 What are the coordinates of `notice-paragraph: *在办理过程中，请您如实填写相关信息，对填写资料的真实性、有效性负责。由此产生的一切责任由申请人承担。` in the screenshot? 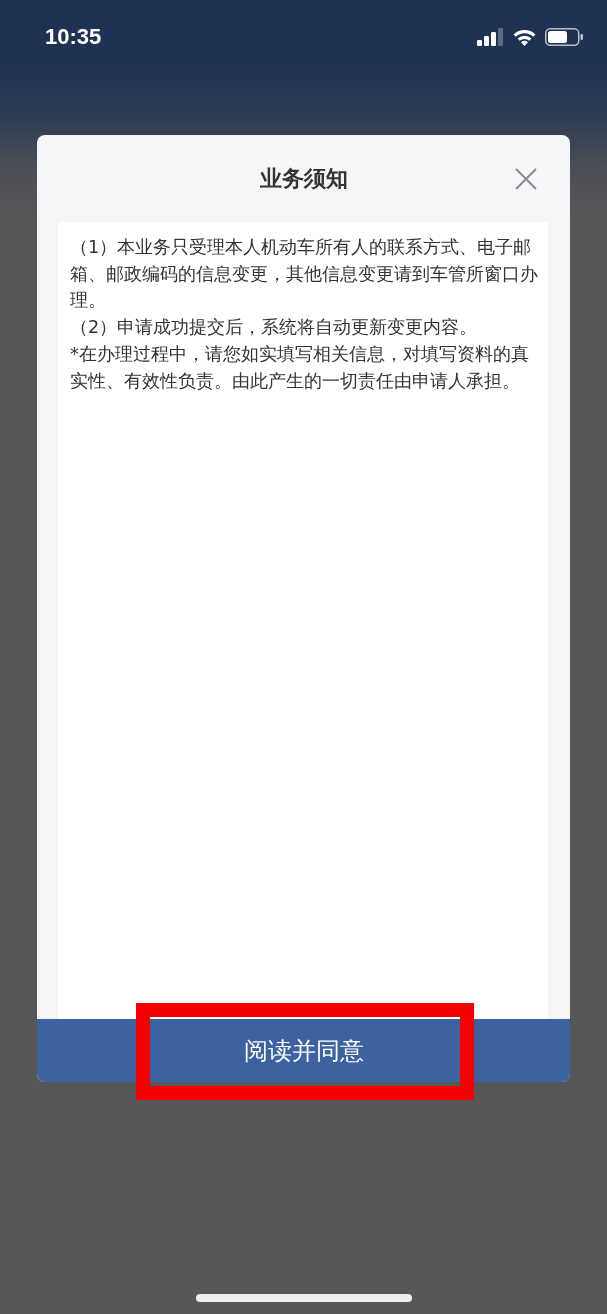 It's located at (300, 367).